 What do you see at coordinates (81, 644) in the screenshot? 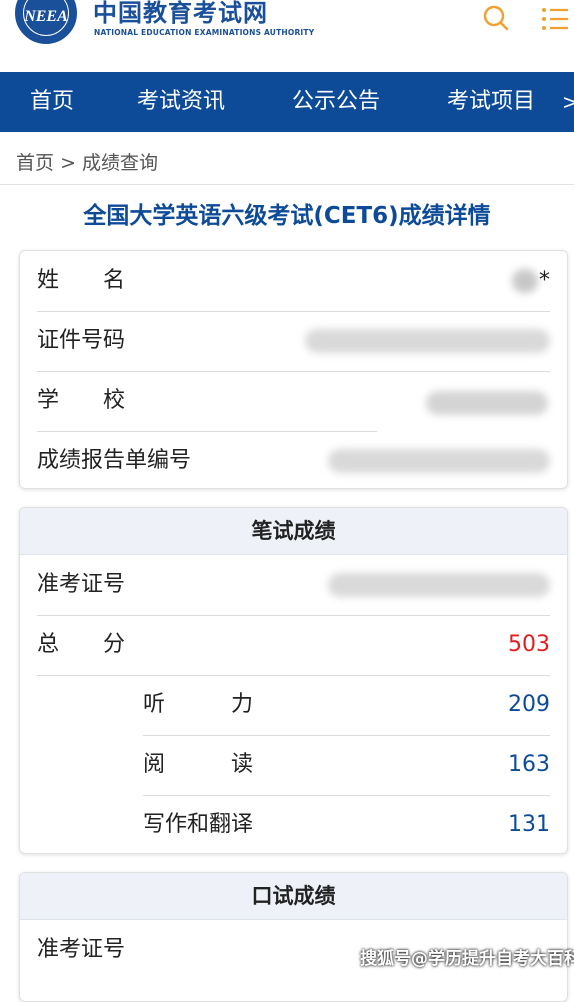
I see `total-score-label: 总 分` at bounding box center [81, 644].